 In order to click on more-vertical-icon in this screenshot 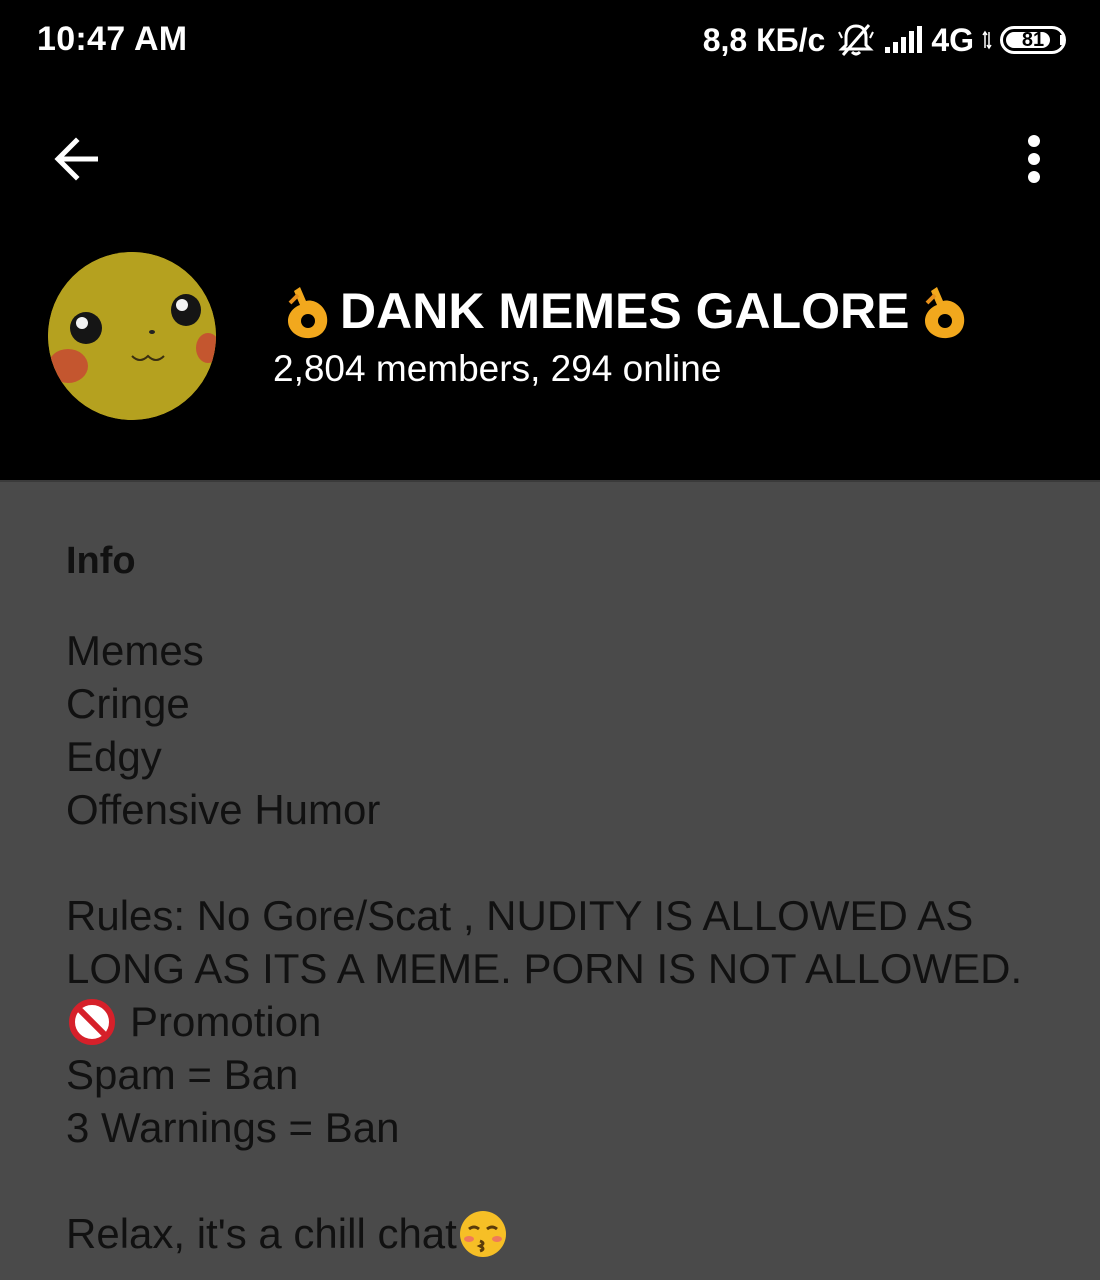, I will do `click(1034, 159)`.